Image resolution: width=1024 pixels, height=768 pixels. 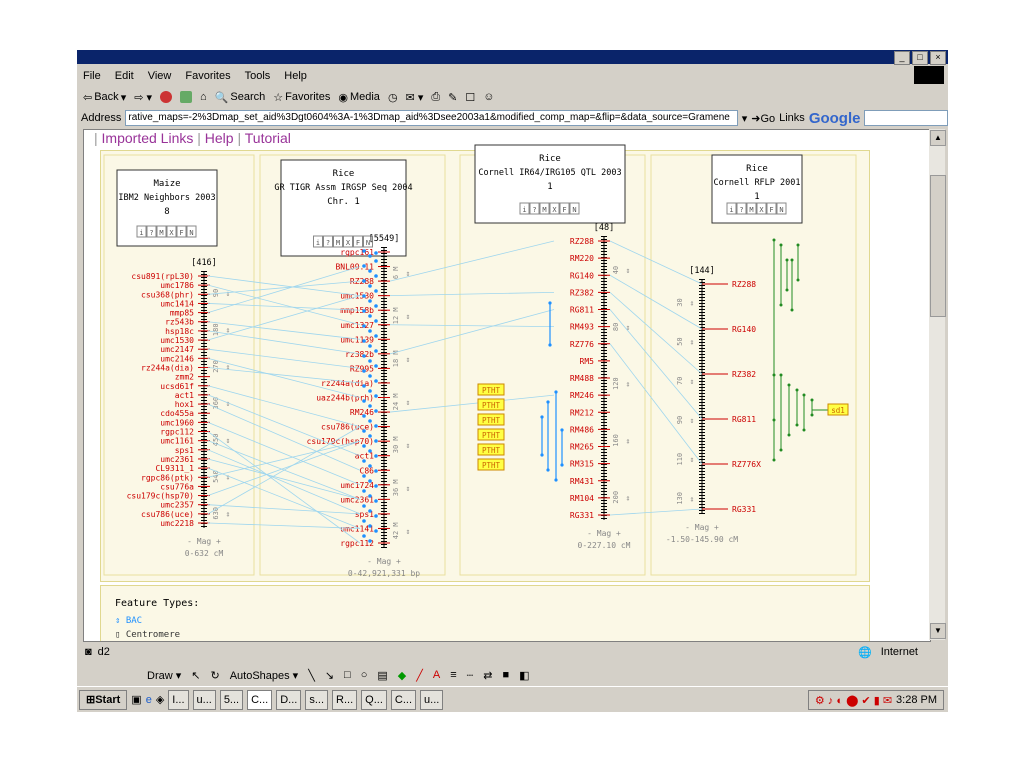 What do you see at coordinates (487, 675) in the screenshot?
I see `arrow-style-icon: ⇄` at bounding box center [487, 675].